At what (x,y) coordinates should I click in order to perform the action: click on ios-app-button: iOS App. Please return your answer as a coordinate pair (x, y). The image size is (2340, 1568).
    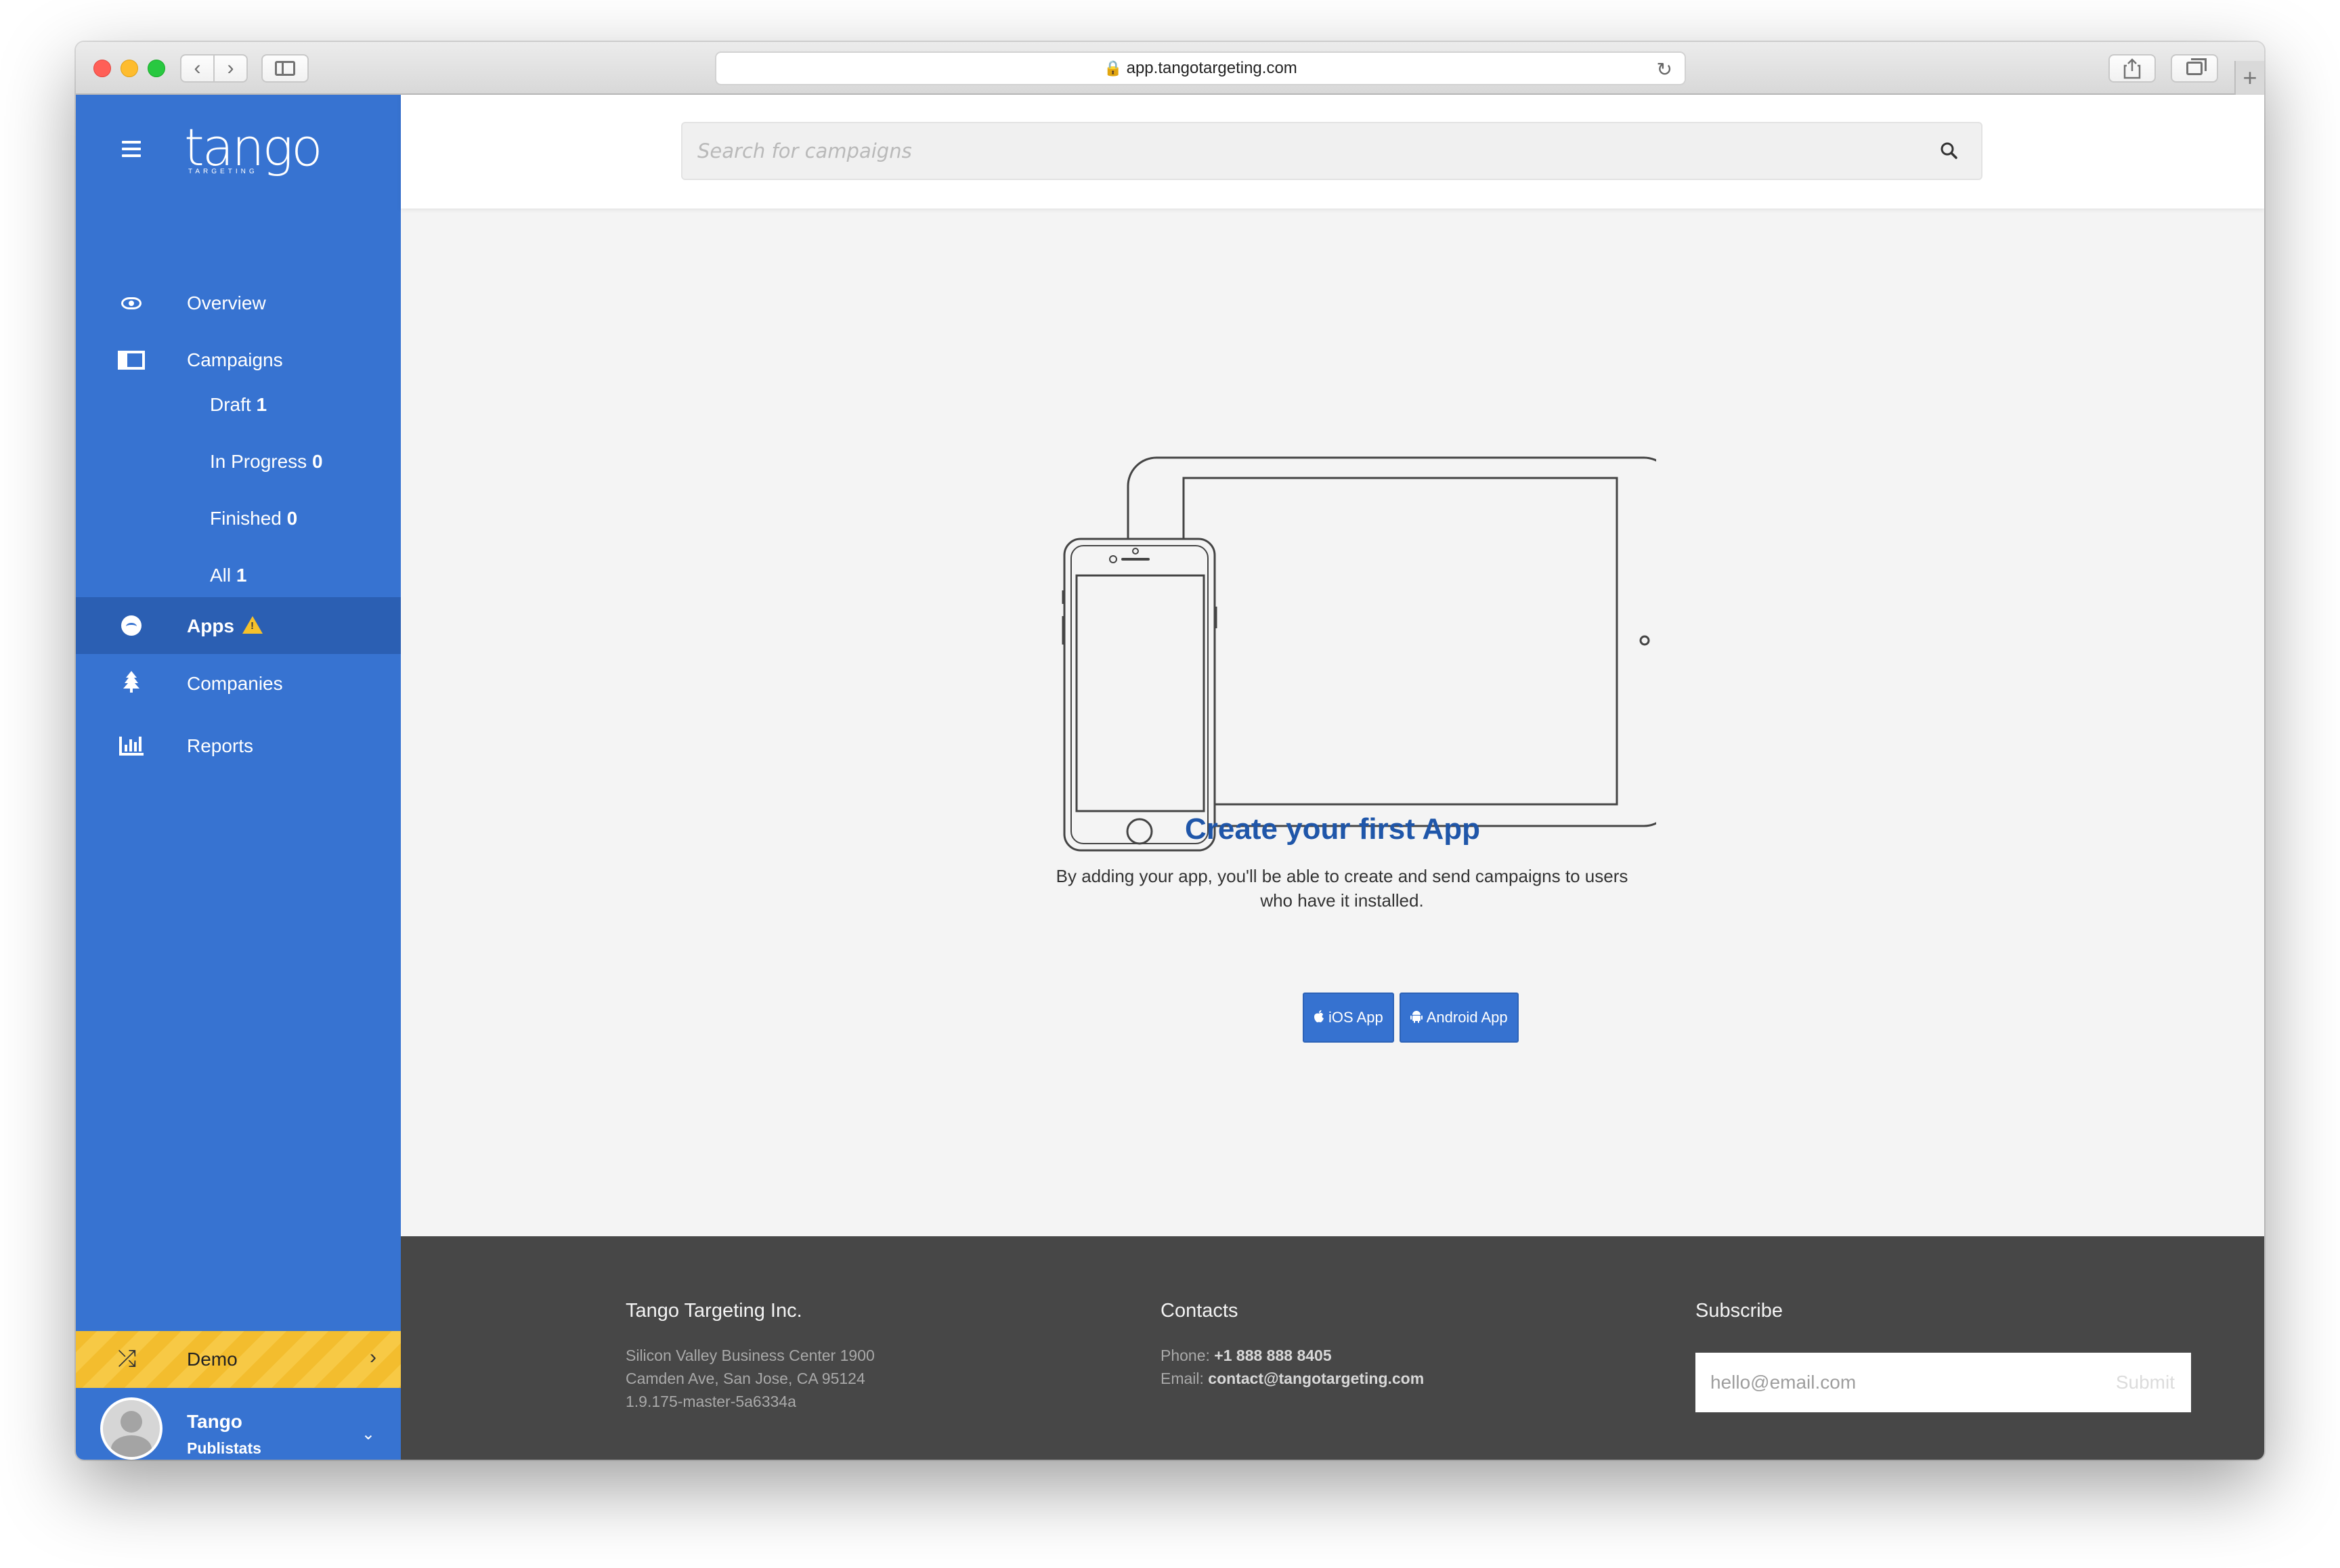
    Looking at the image, I should click on (1349, 1018).